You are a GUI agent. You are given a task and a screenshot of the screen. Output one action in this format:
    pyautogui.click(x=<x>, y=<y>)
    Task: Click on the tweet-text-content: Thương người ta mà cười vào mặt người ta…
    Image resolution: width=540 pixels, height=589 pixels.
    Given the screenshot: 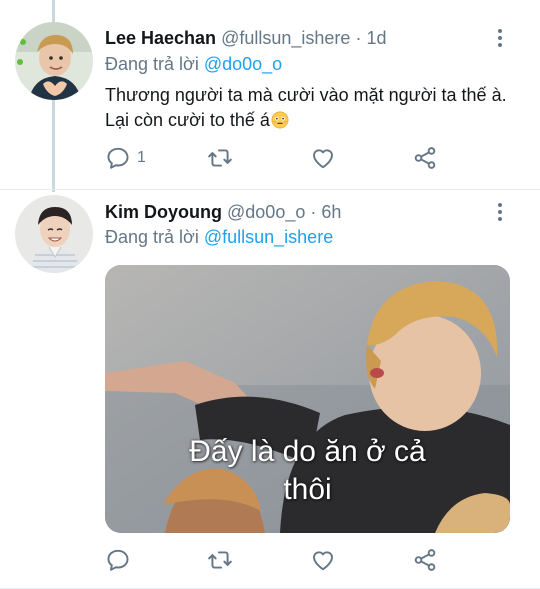 What is the action you would take?
    pyautogui.click(x=306, y=107)
    